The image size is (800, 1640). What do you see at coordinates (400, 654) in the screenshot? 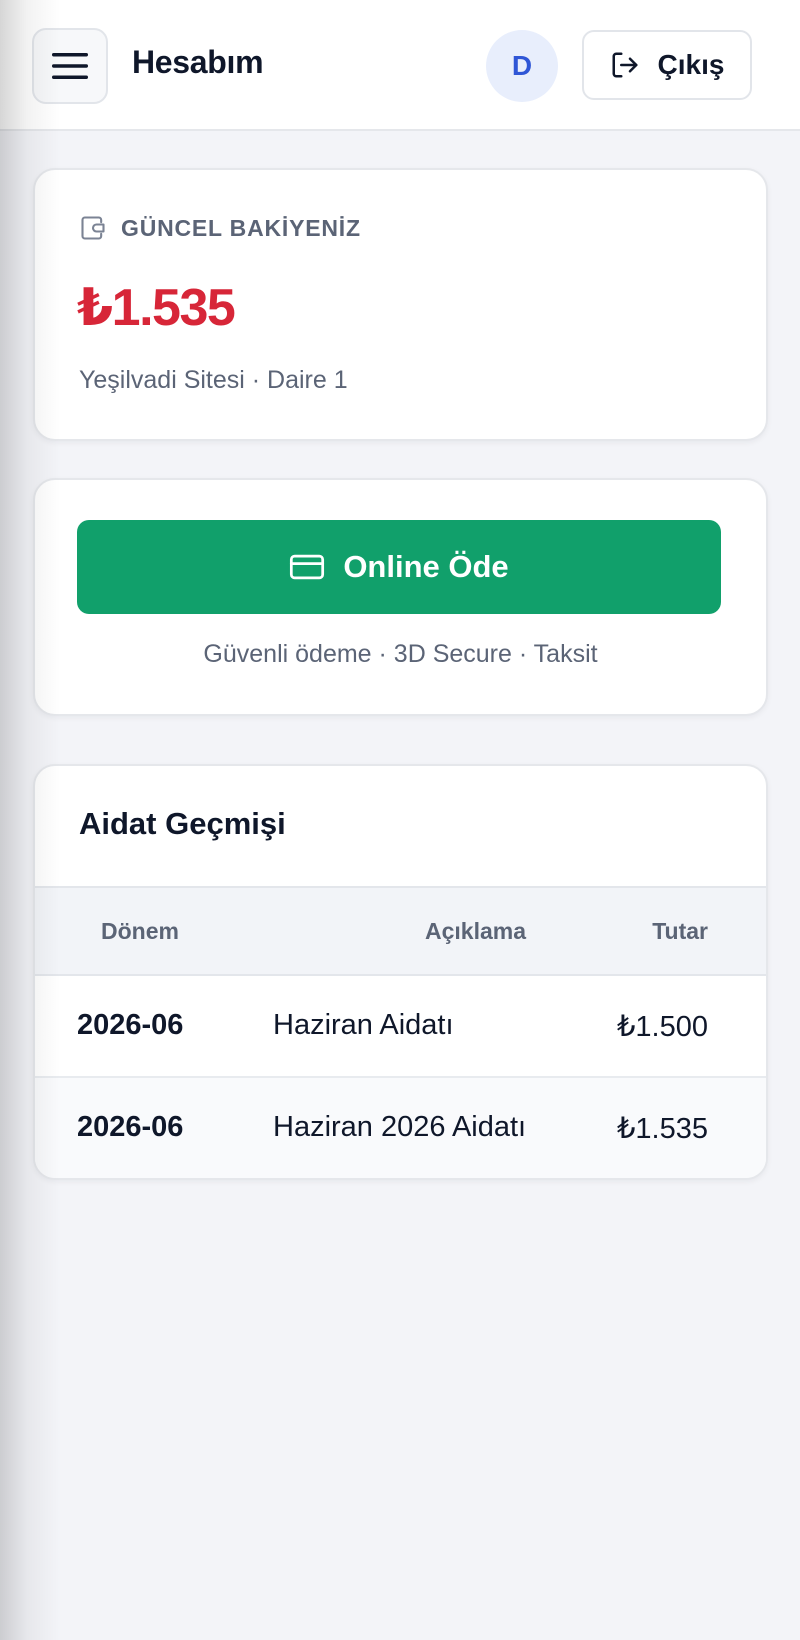
I see `payment-note: Güvenli ödeme · 3D Secure · Taksit` at bounding box center [400, 654].